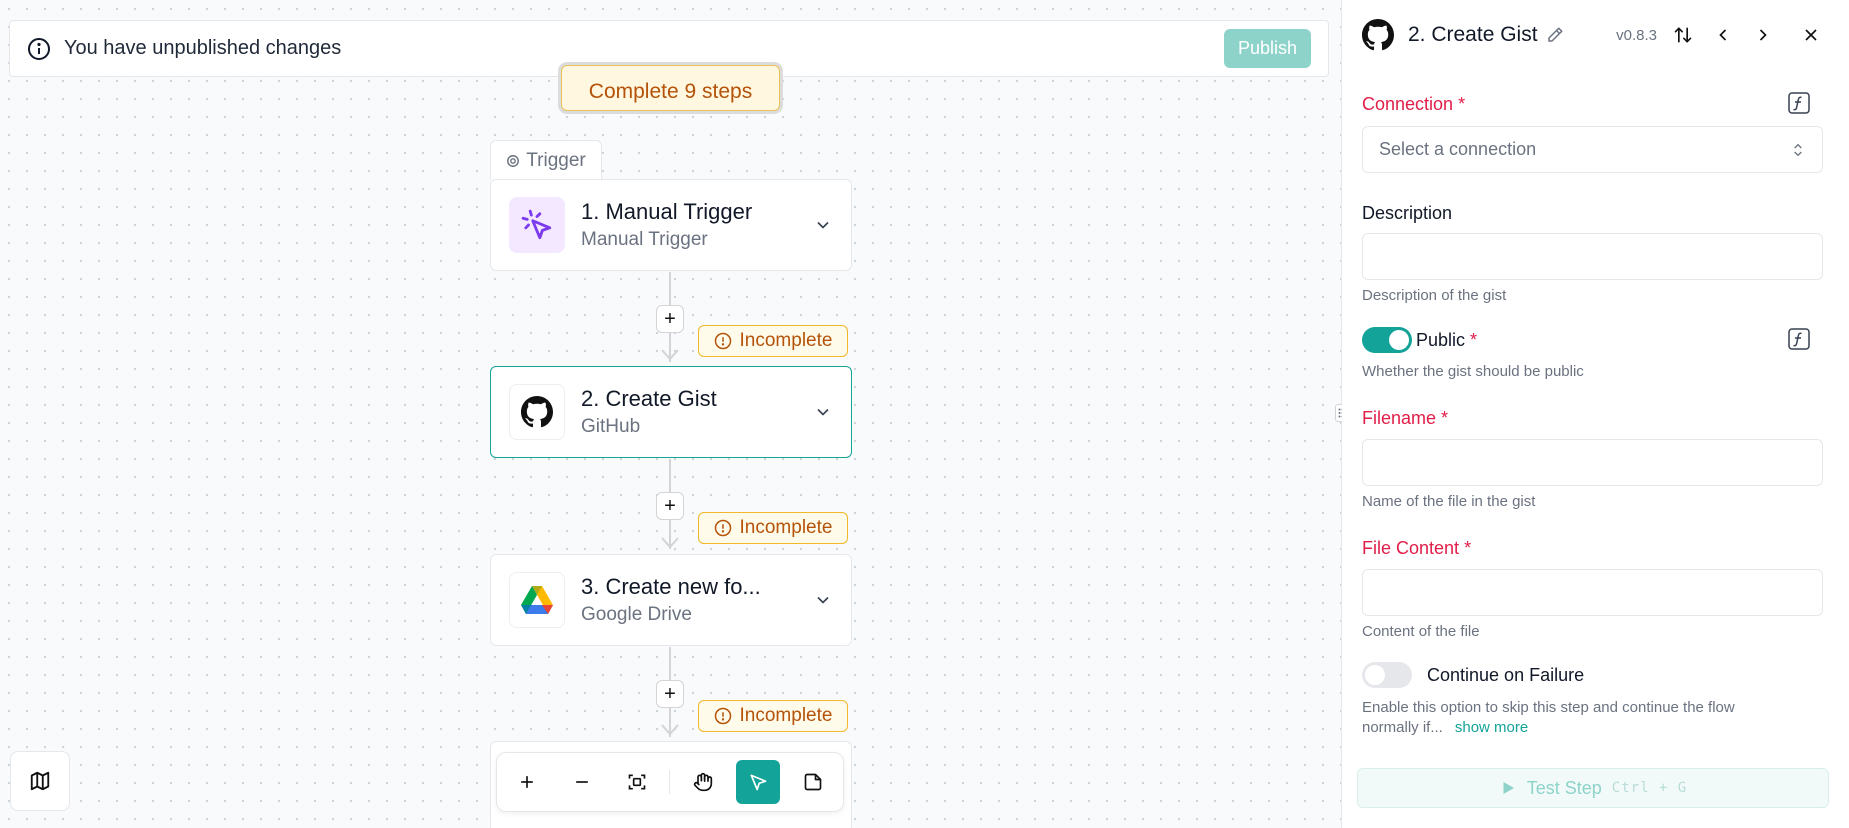  Describe the element at coordinates (1387, 340) in the screenshot. I see `public-toggle` at that location.